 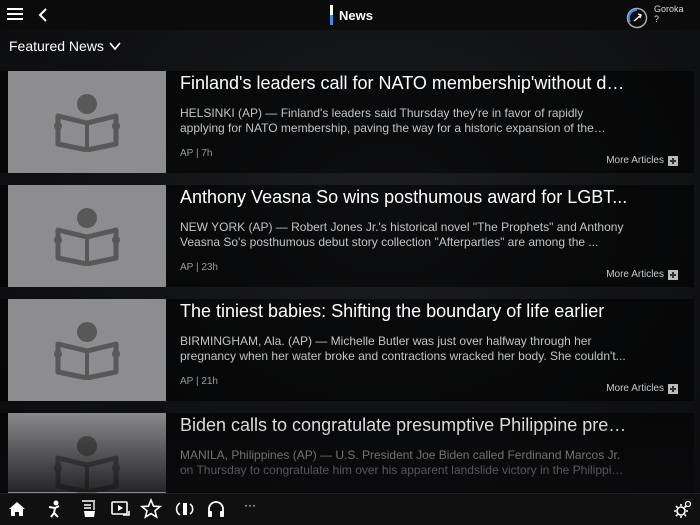 What do you see at coordinates (121, 509) in the screenshot?
I see `video-icon` at bounding box center [121, 509].